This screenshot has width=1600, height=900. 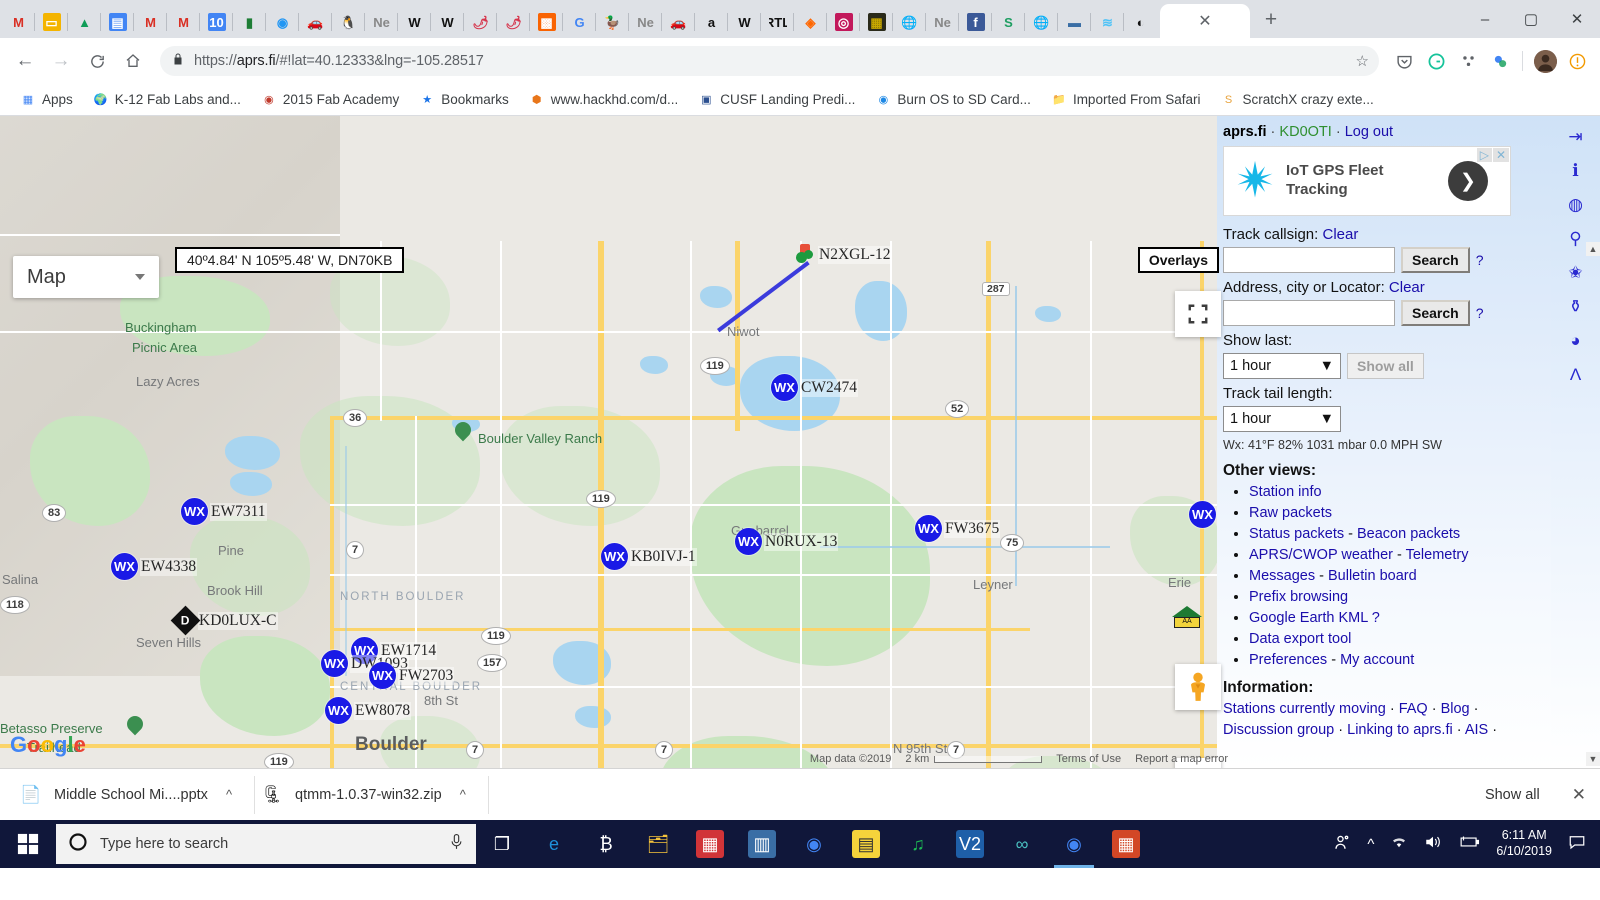 What do you see at coordinates (1455, 709) in the screenshot?
I see `link-blog: Blog` at bounding box center [1455, 709].